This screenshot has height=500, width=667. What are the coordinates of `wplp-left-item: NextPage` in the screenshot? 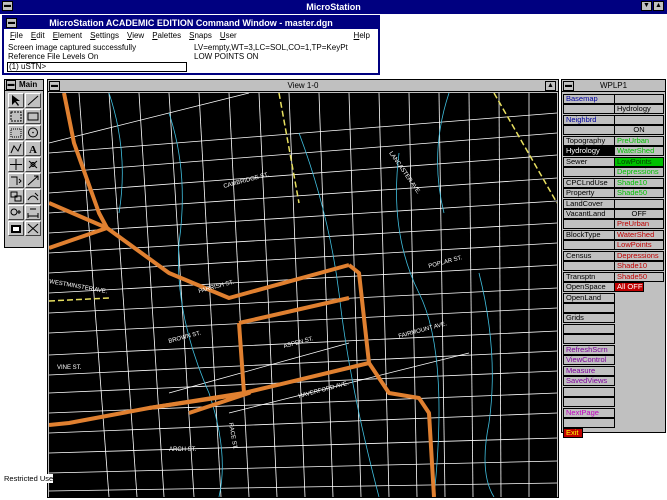 It's located at (589, 412).